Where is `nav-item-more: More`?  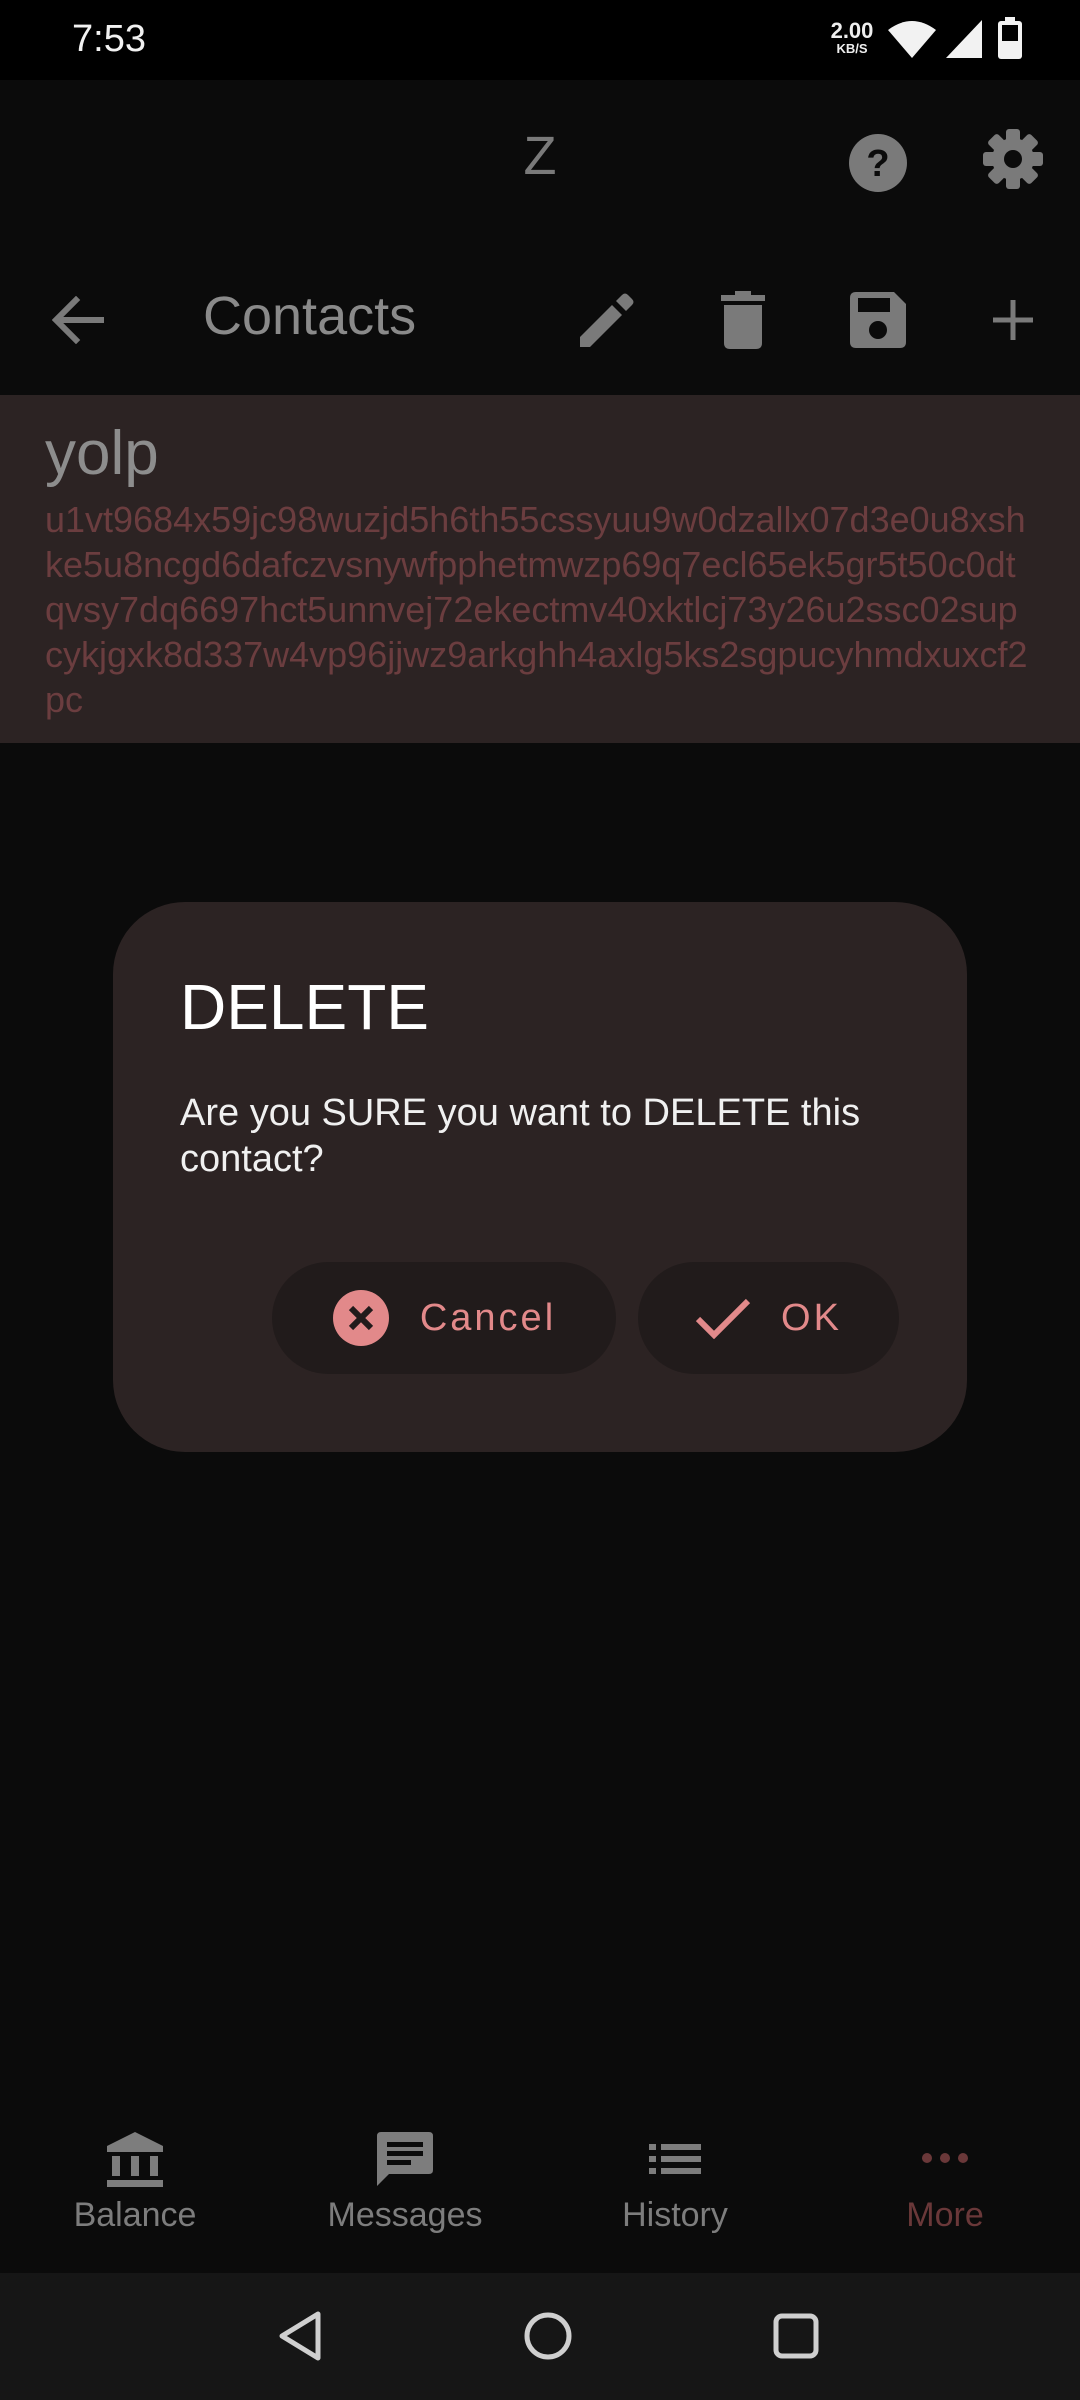
nav-item-more: More is located at coordinates (945, 2182).